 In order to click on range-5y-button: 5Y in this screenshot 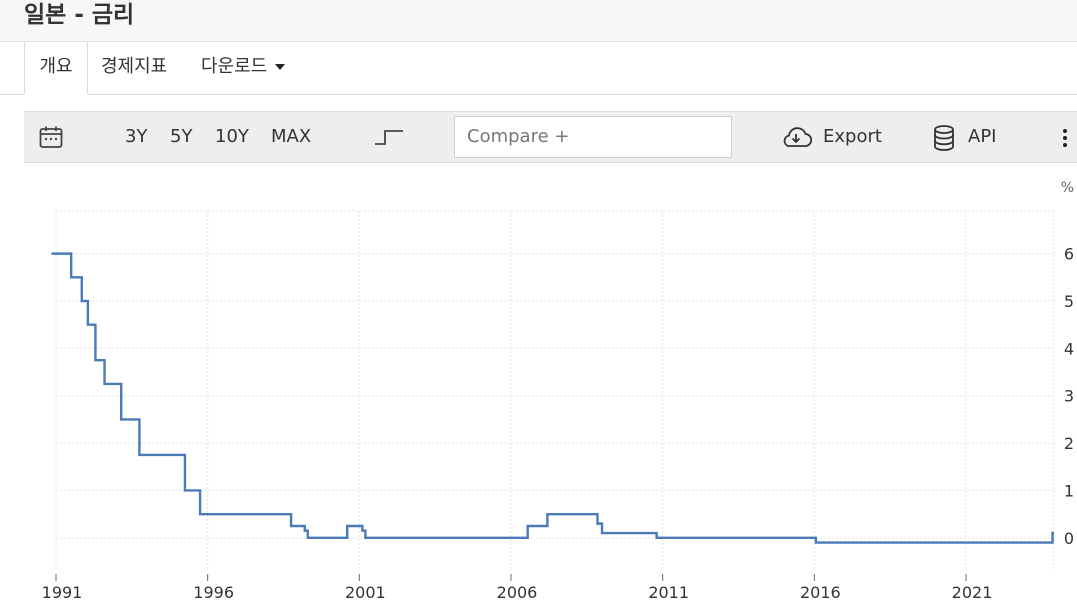, I will do `click(181, 137)`.